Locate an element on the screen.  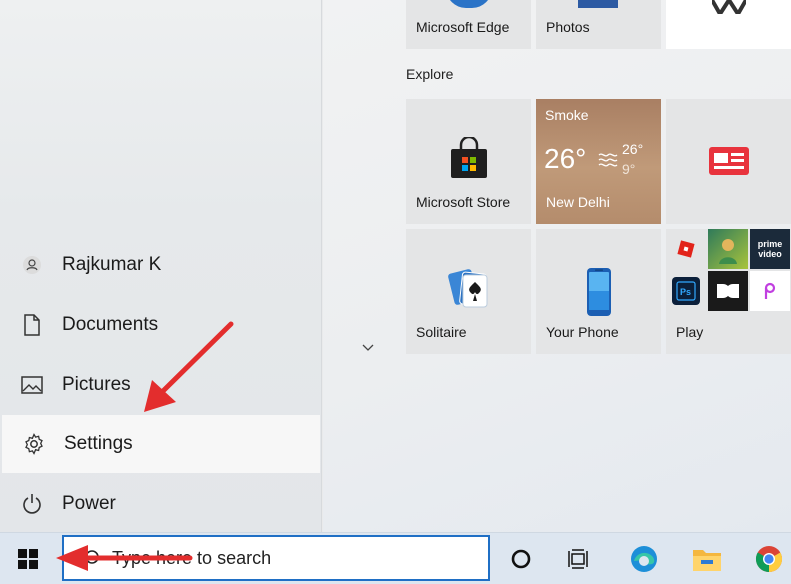
start-button is located at coordinates (28, 559).